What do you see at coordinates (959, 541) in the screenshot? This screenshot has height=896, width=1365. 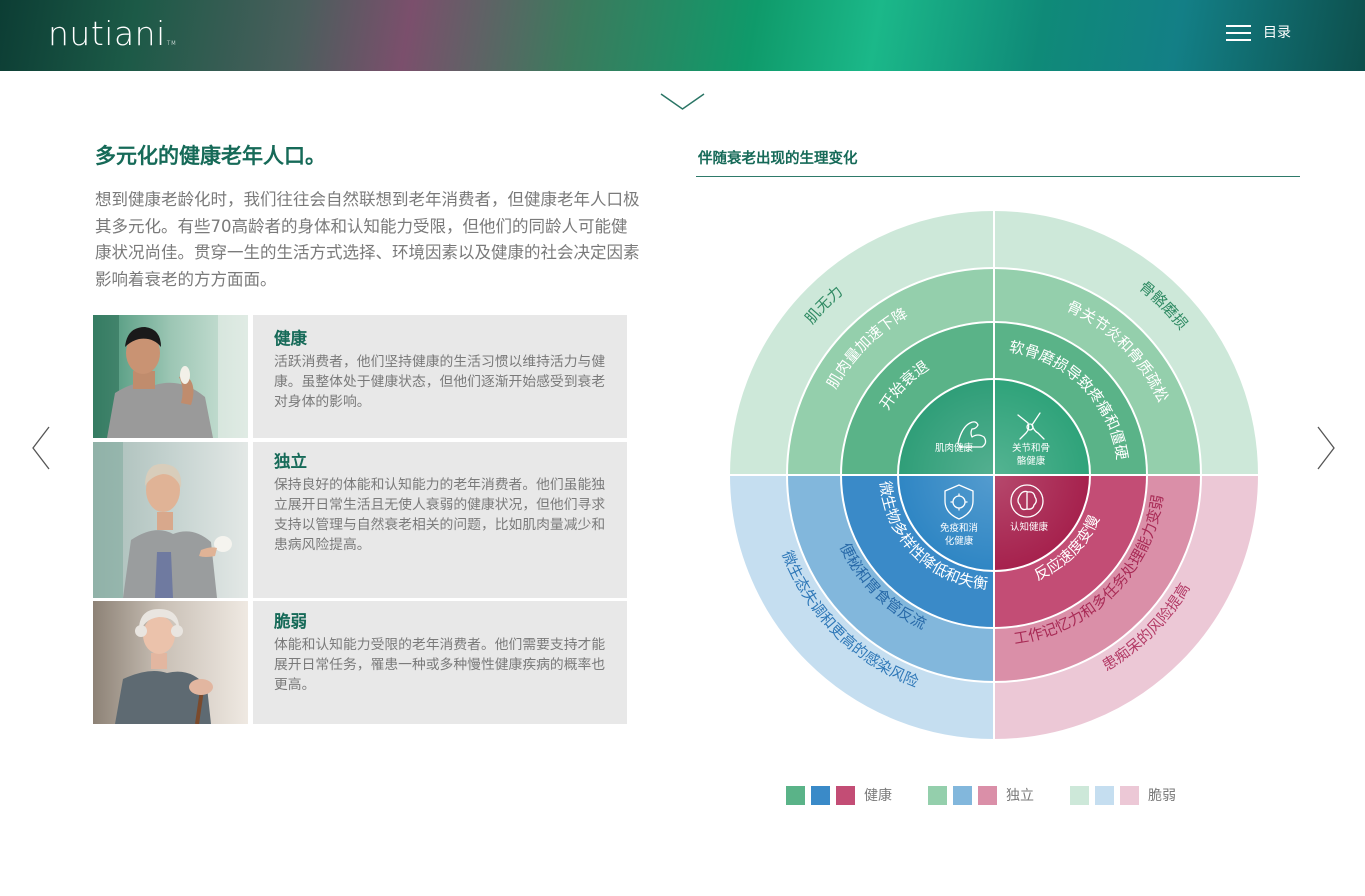 I see `wheel-center-label-immune: 化健康` at bounding box center [959, 541].